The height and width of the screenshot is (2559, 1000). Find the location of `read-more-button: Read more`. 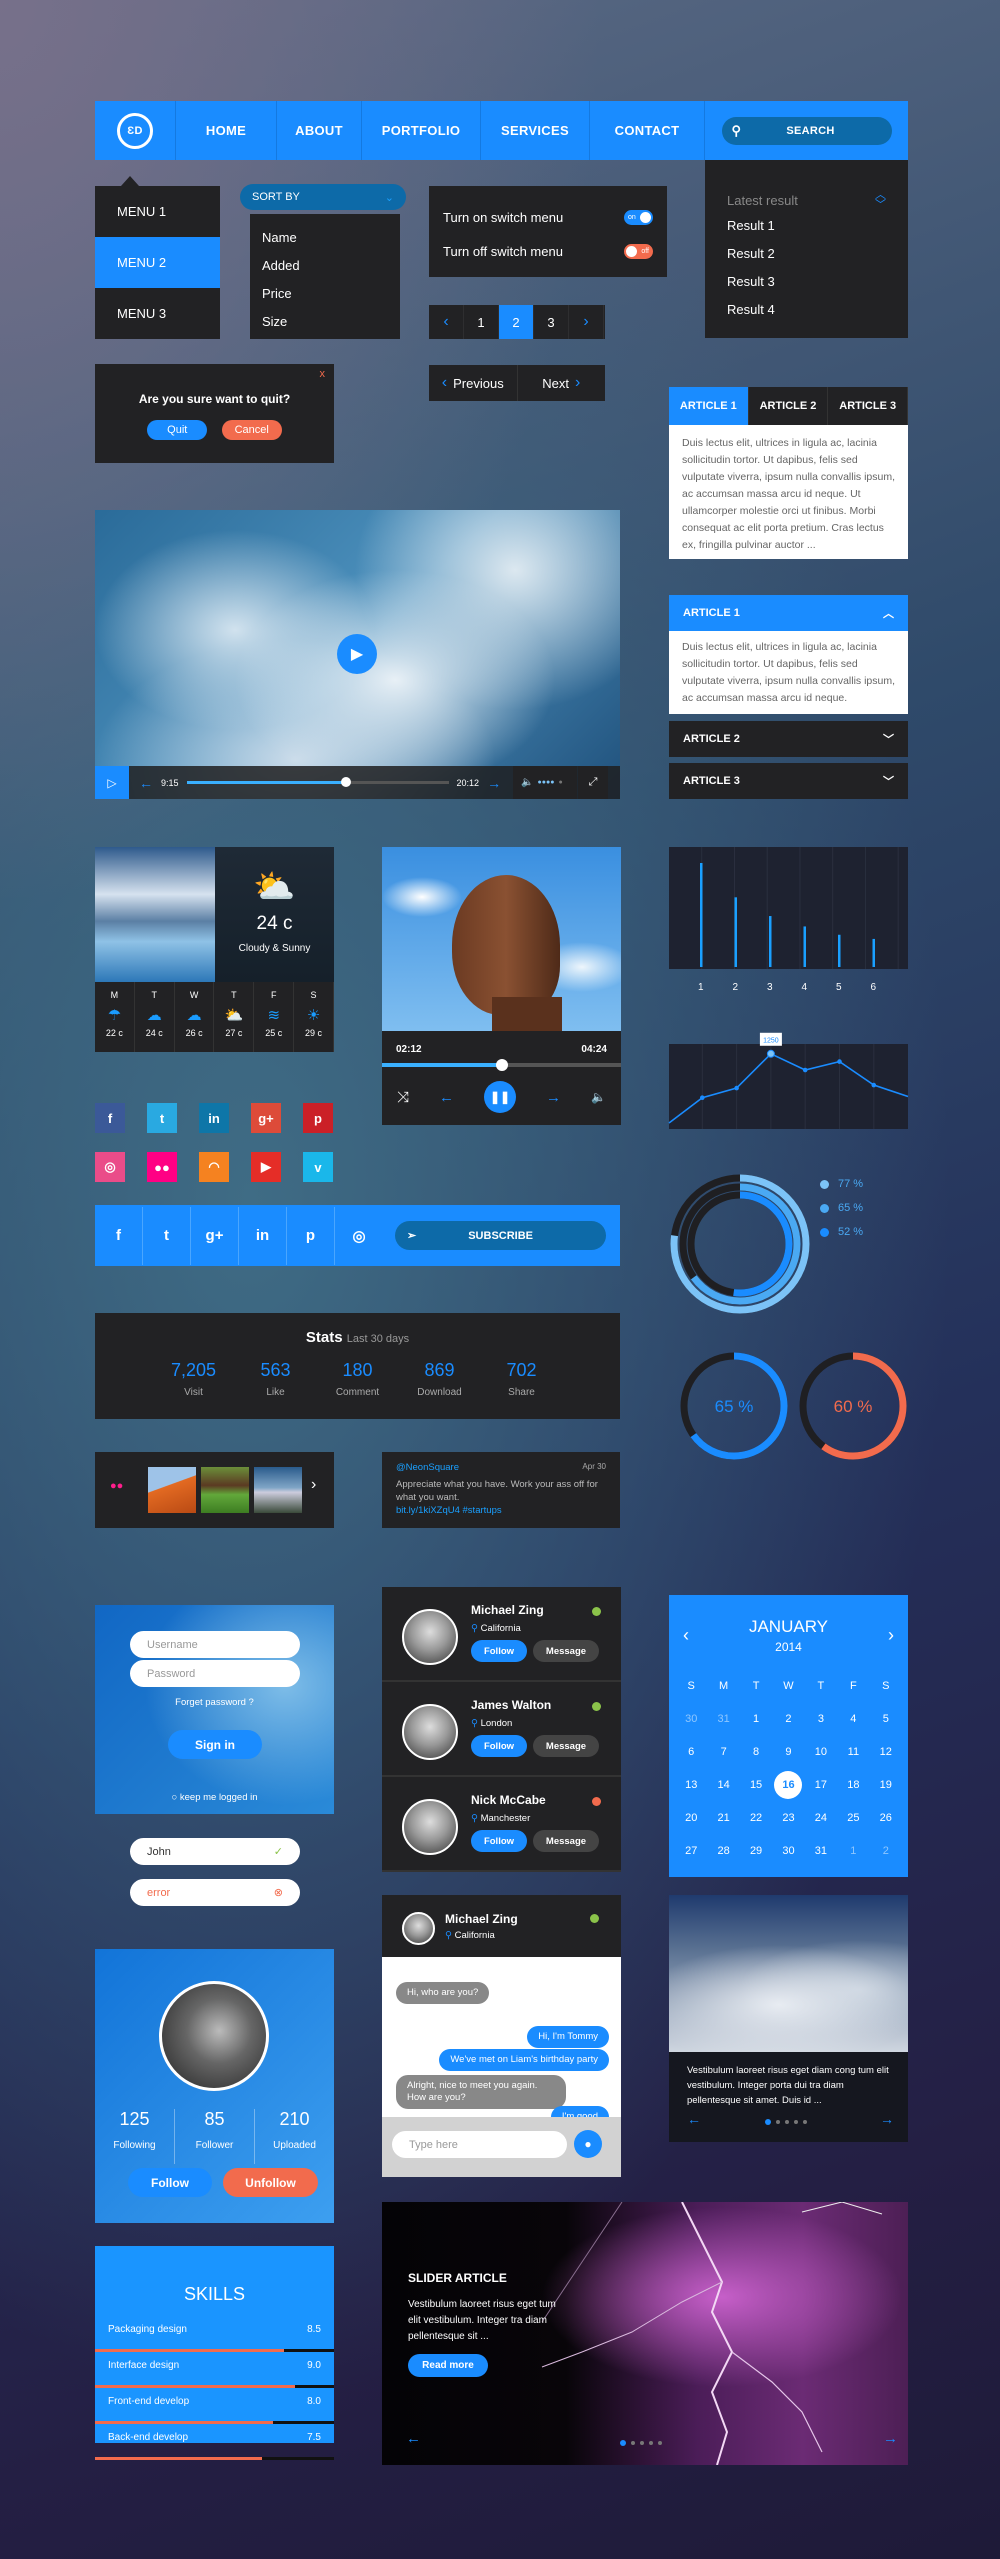

read-more-button: Read more is located at coordinates (448, 2365).